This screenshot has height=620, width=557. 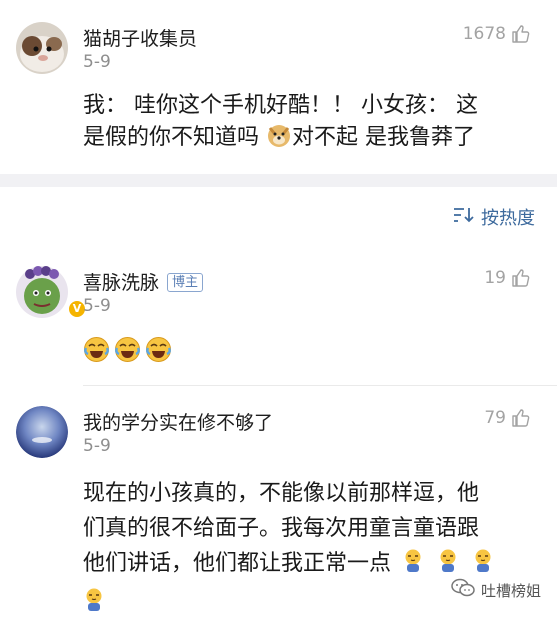 What do you see at coordinates (185, 282) in the screenshot?
I see `author-badge: 博主` at bounding box center [185, 282].